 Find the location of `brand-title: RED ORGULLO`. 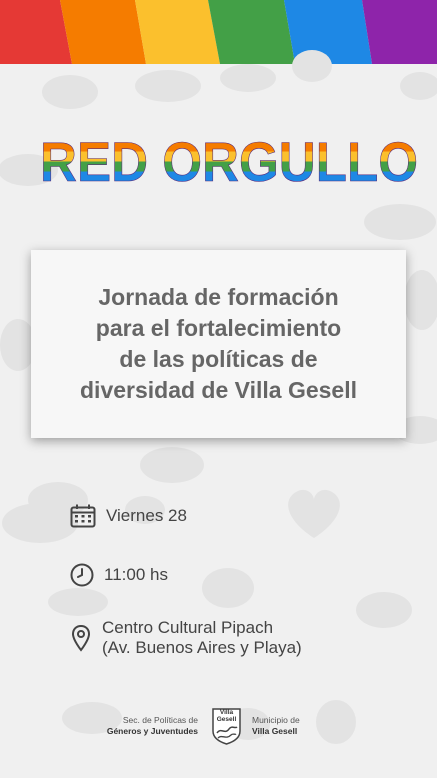

brand-title: RED ORGULLO is located at coordinates (229, 162).